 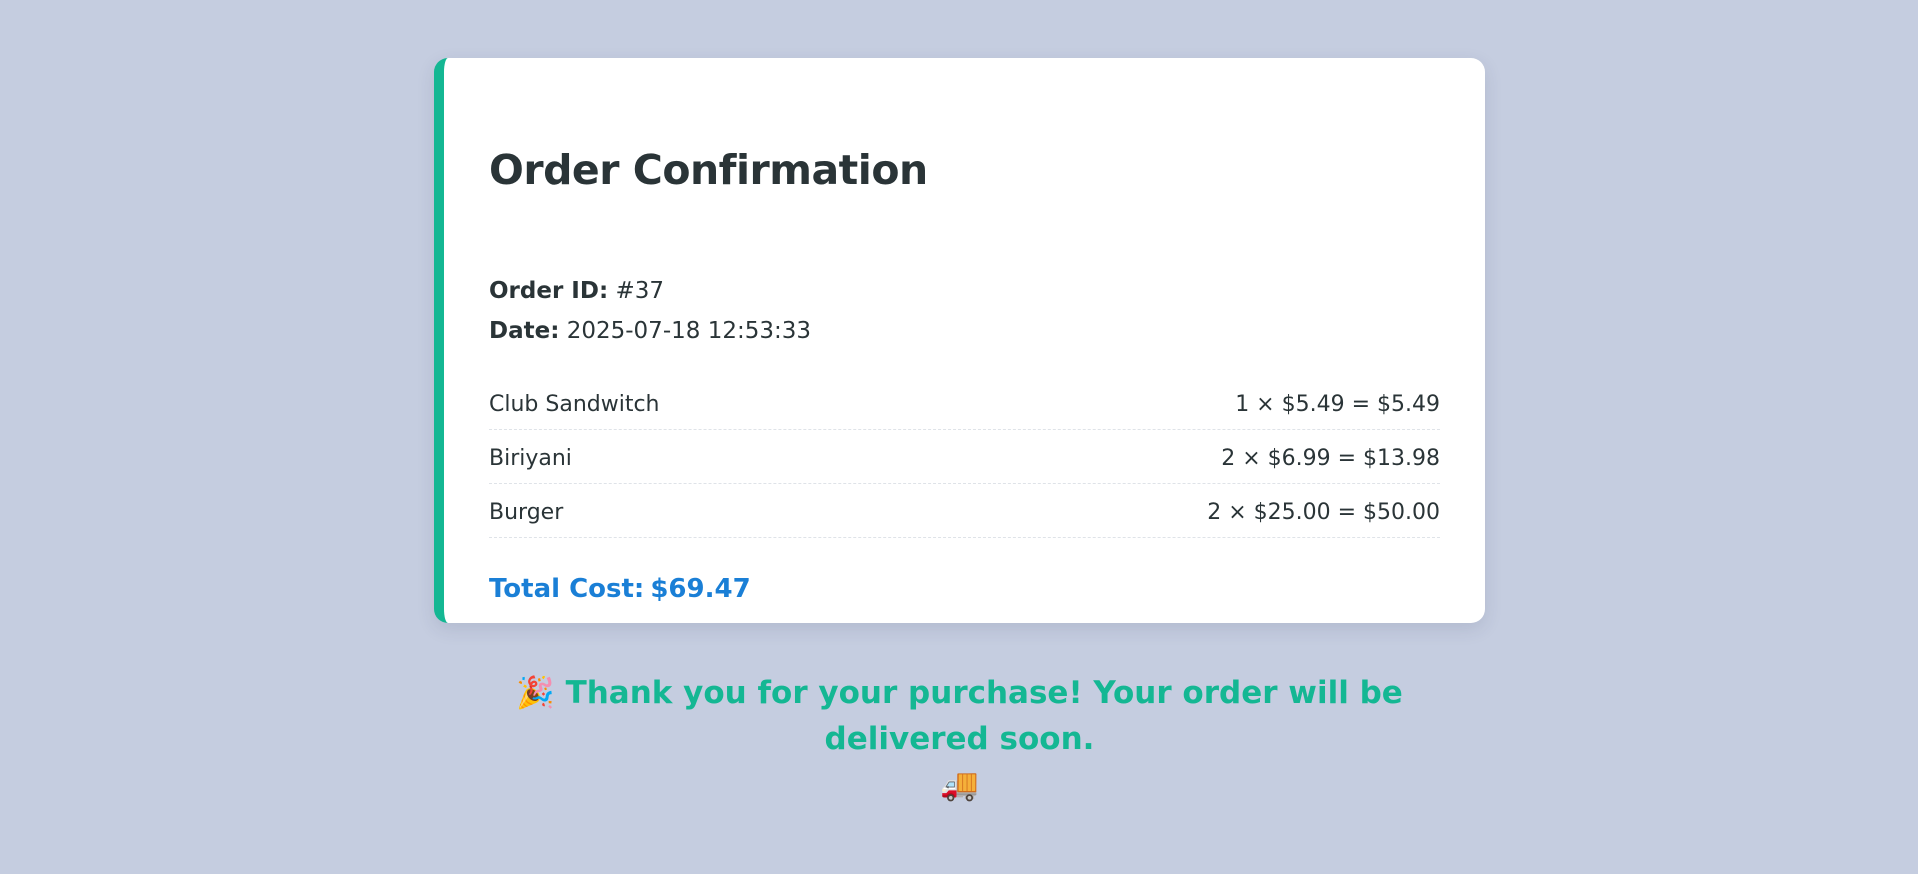 What do you see at coordinates (535, 693) in the screenshot?
I see `party-popper-icon: 🎉` at bounding box center [535, 693].